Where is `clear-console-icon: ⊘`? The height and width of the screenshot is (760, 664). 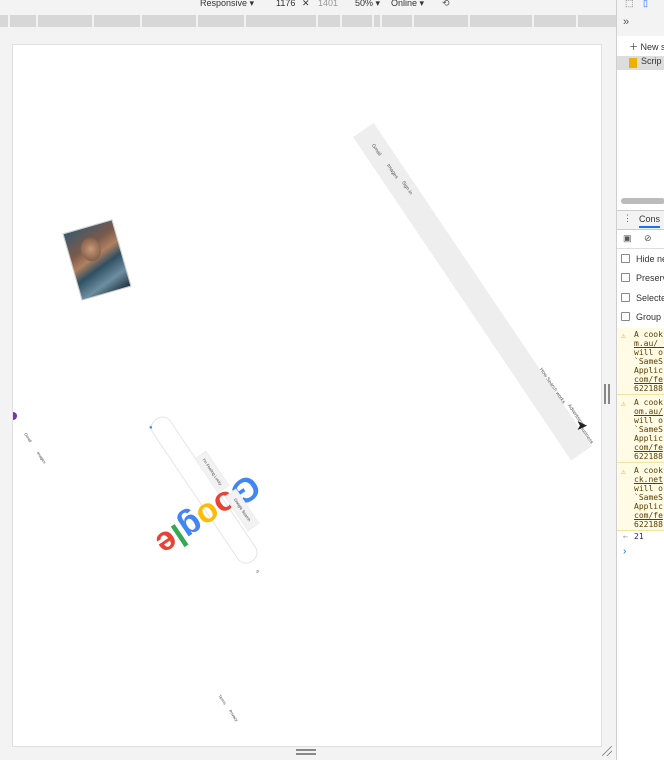
clear-console-icon: ⊘ is located at coordinates (648, 238).